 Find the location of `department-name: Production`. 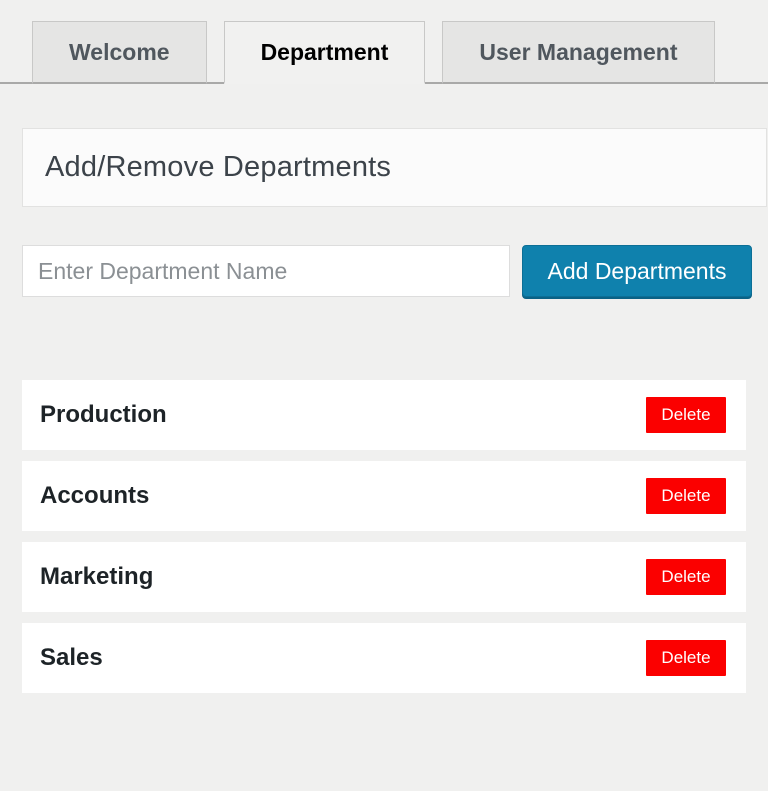

department-name: Production is located at coordinates (103, 414).